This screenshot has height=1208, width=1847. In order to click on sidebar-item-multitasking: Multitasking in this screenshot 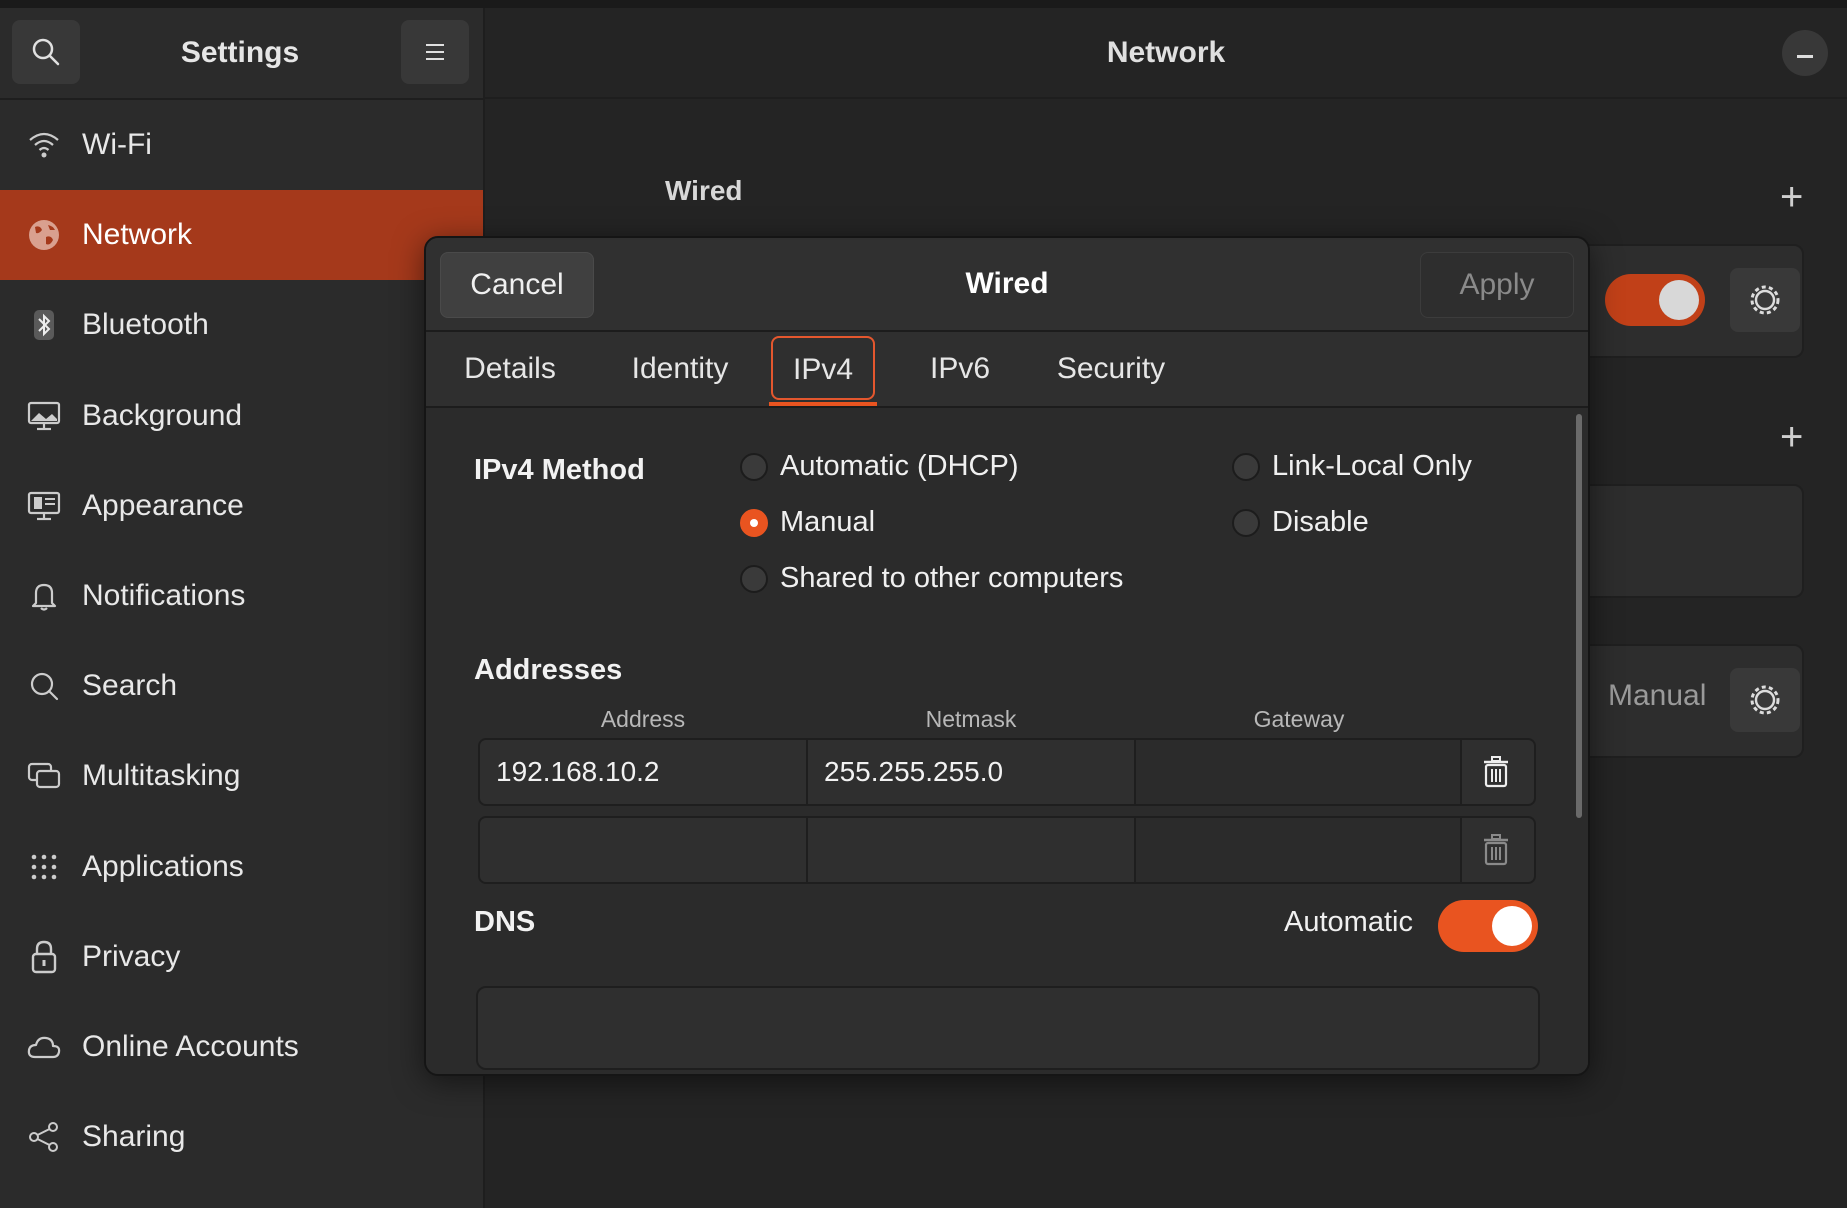, I will do `click(241, 776)`.